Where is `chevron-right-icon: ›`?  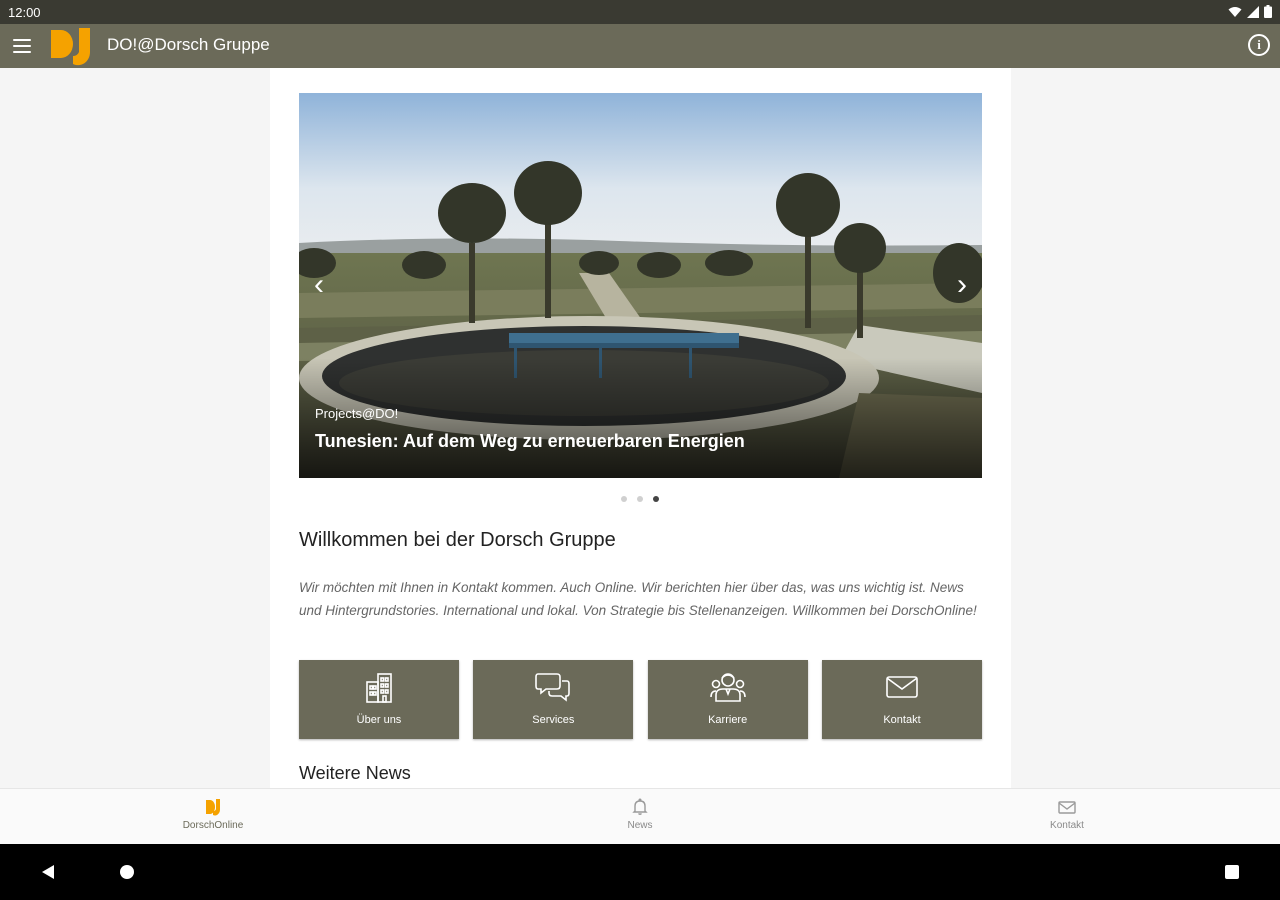
chevron-right-icon: › is located at coordinates (962, 285).